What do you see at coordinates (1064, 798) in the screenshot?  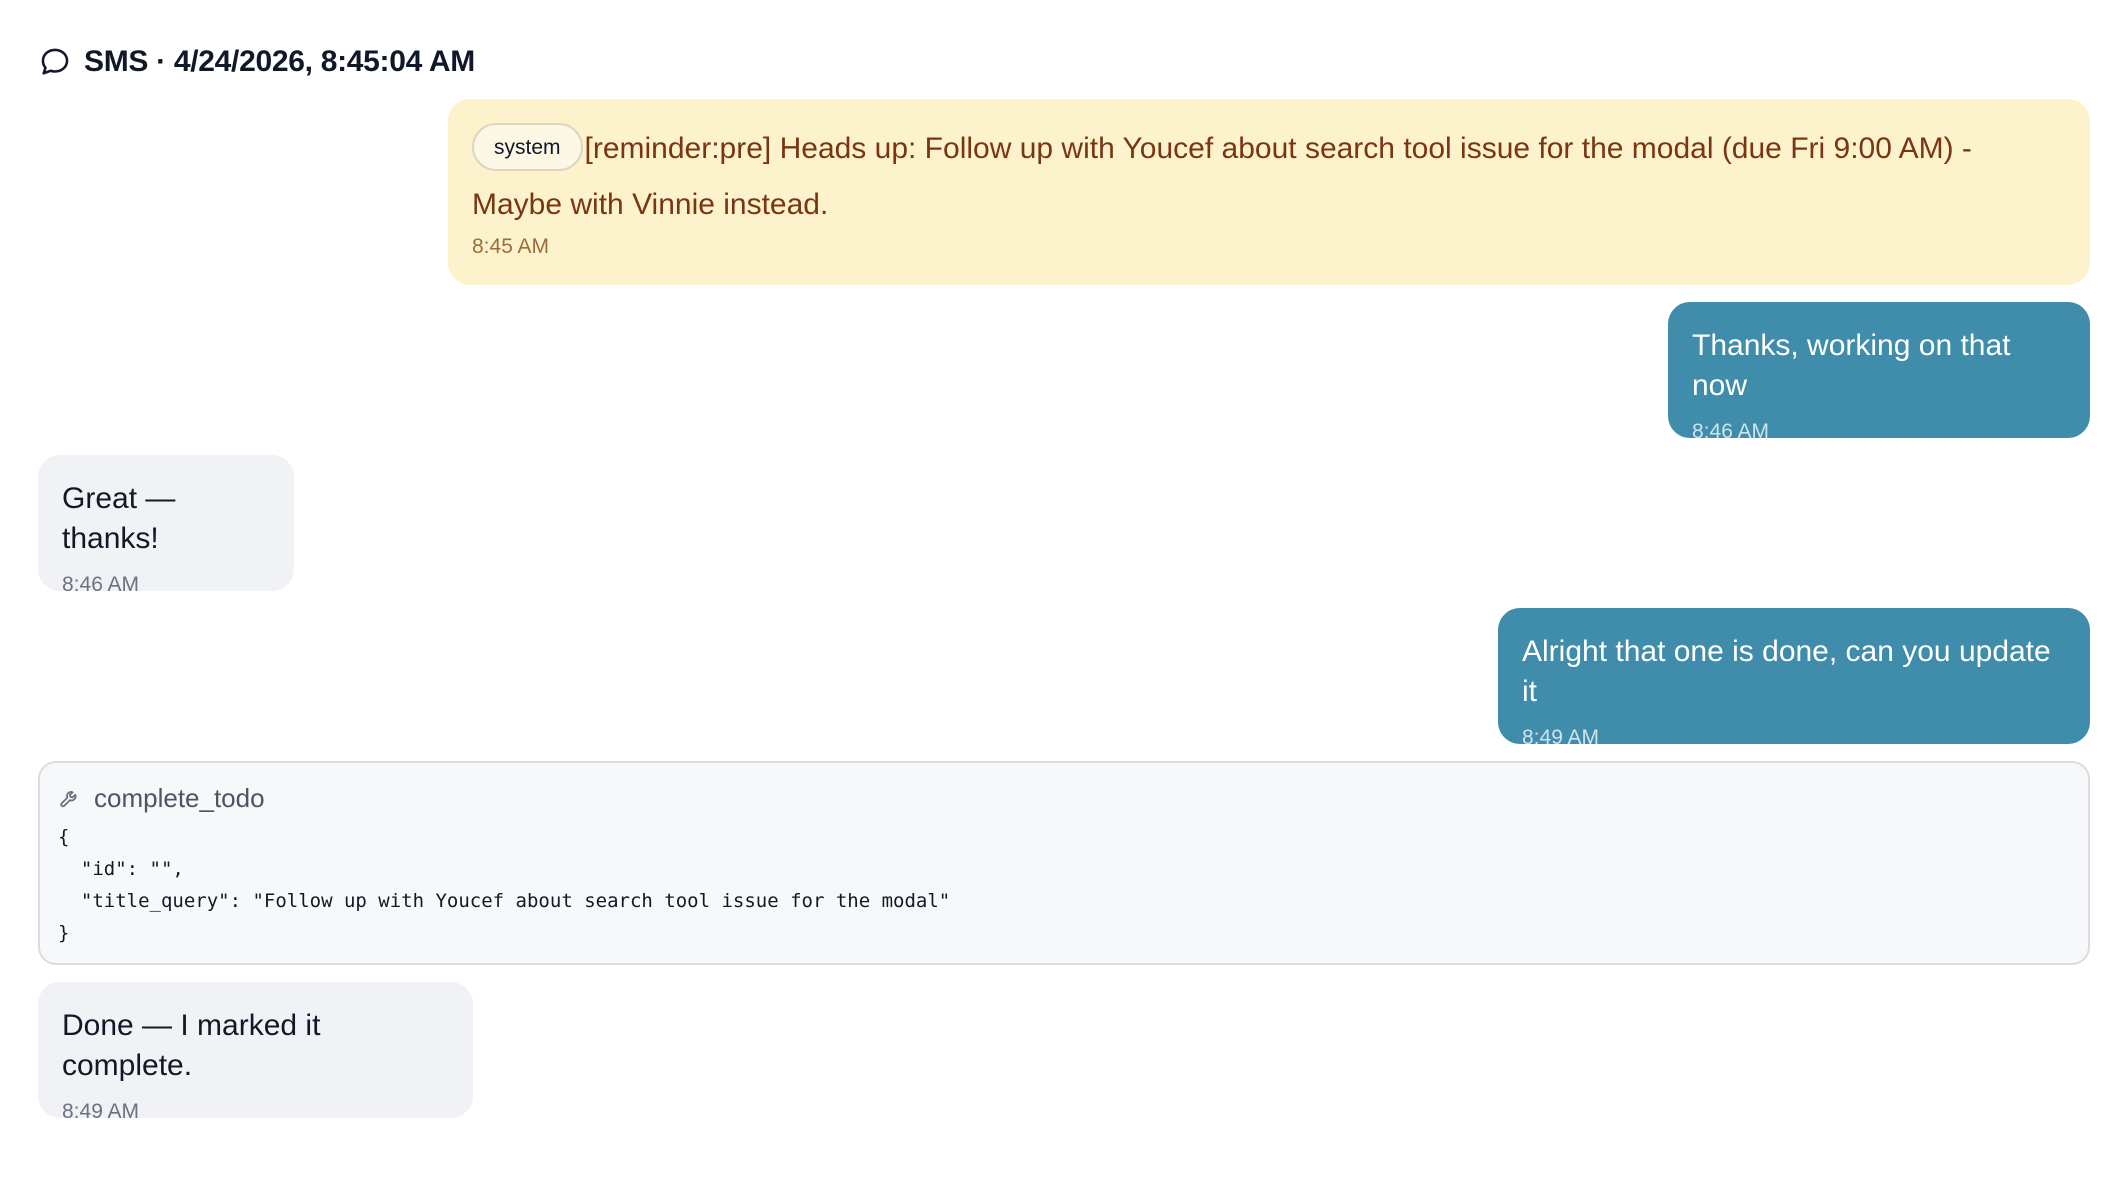 I see `tool-call-header: complete_todo` at bounding box center [1064, 798].